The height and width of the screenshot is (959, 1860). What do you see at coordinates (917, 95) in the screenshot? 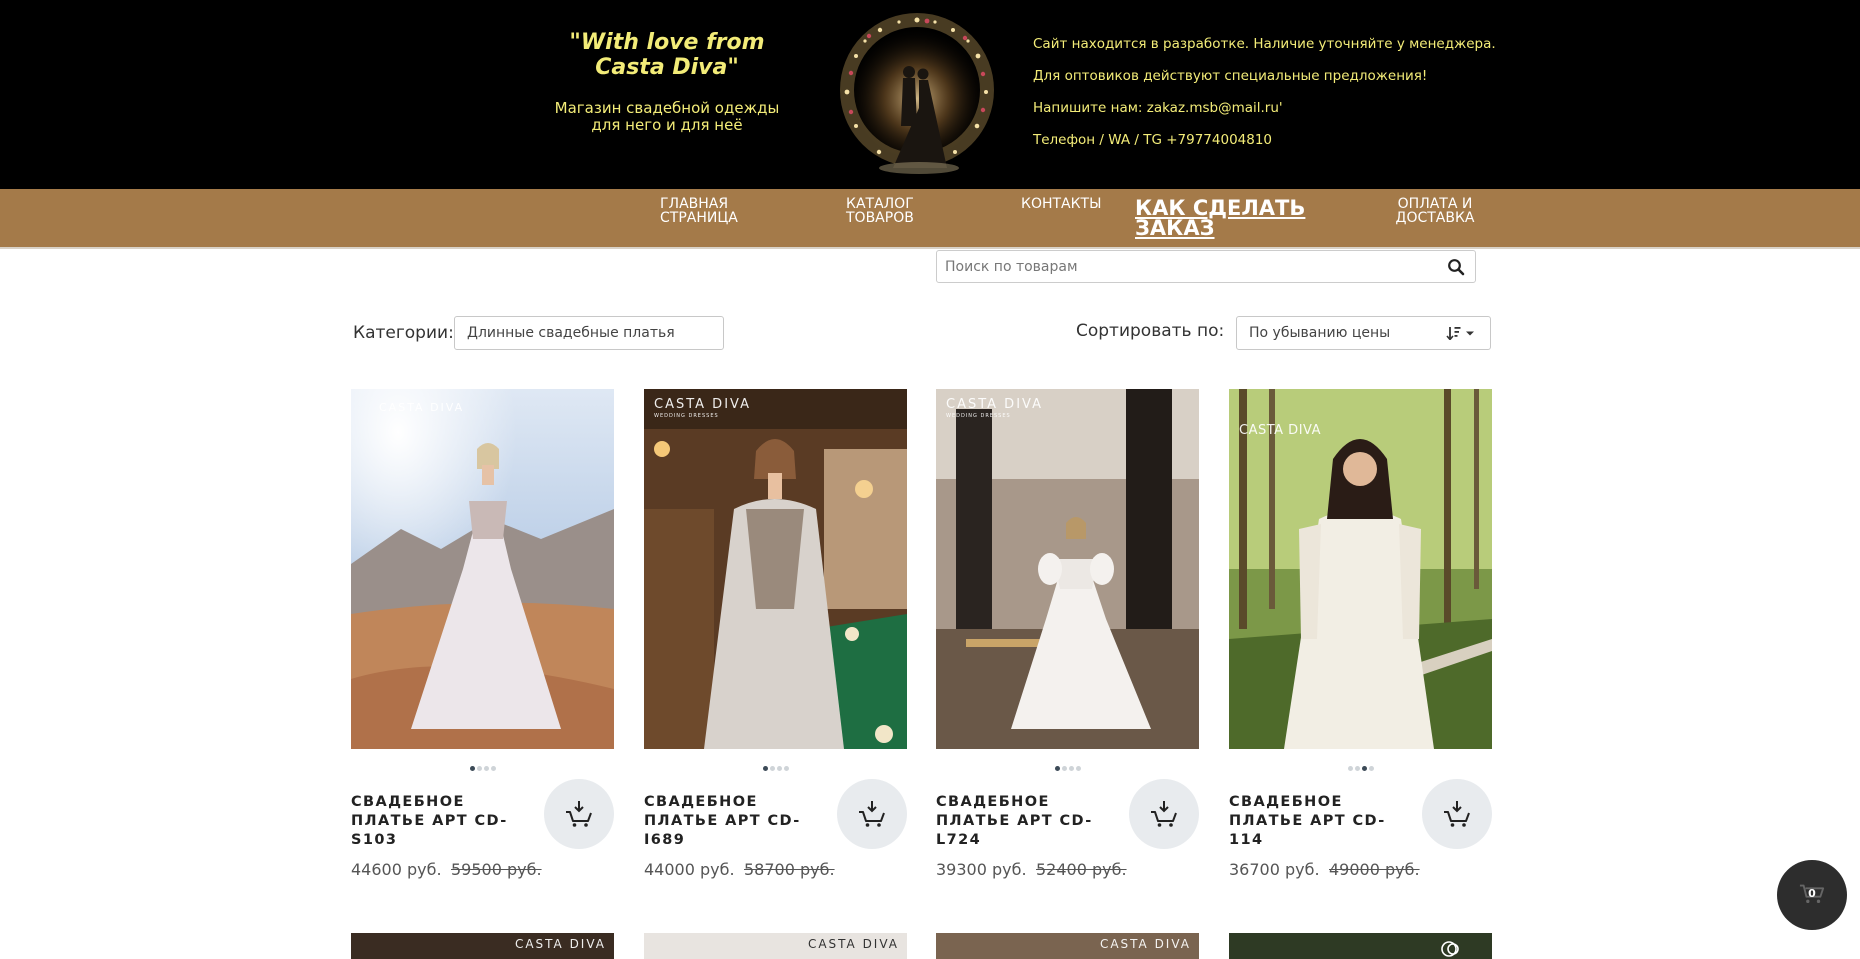
I see `wedding-arch-logo` at bounding box center [917, 95].